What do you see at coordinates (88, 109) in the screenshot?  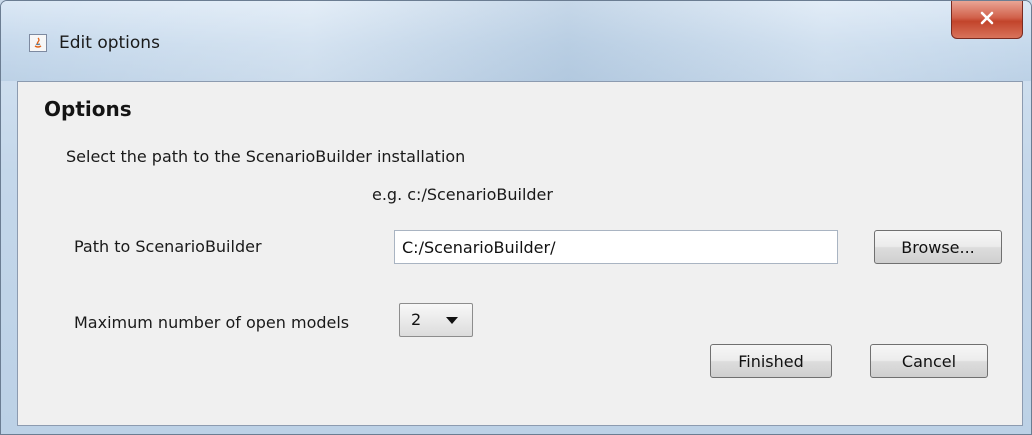 I see `options-heading: Options` at bounding box center [88, 109].